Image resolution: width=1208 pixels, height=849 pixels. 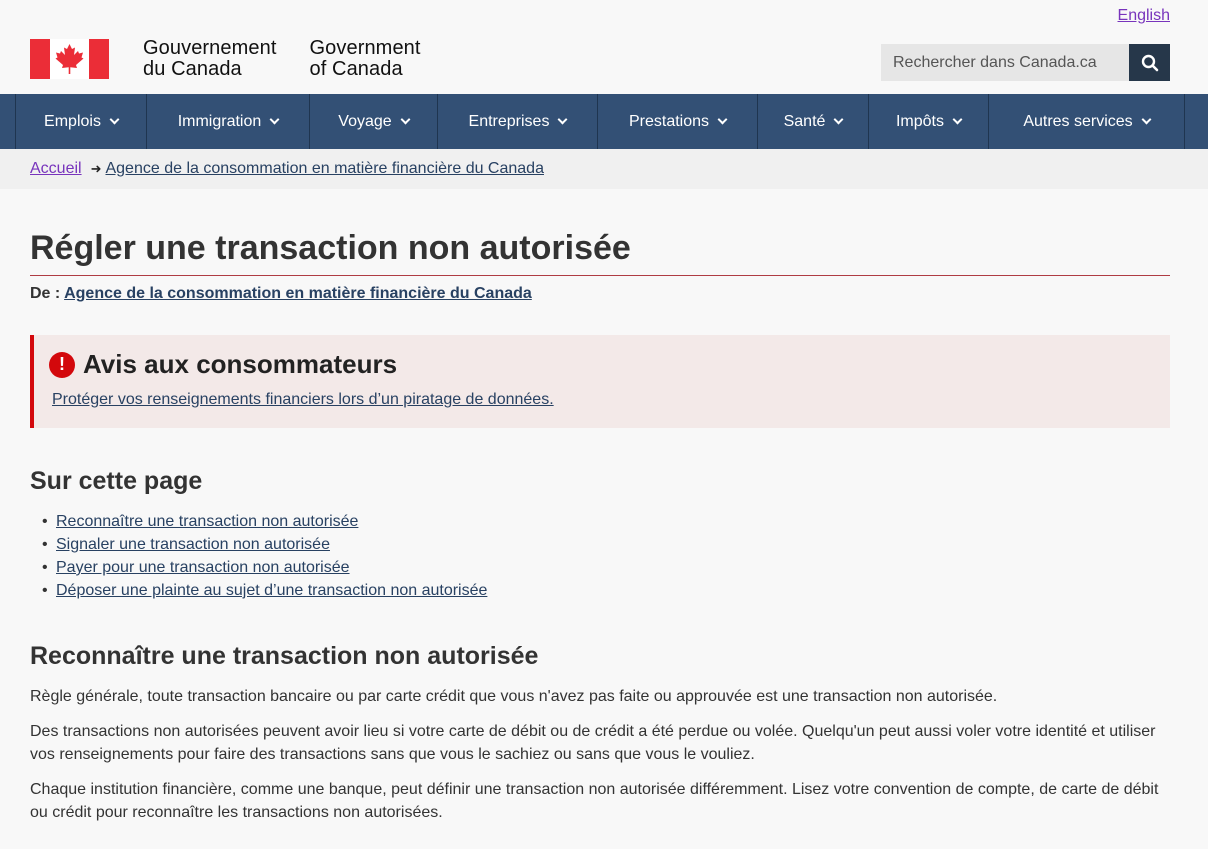 What do you see at coordinates (72, 121) in the screenshot?
I see `menu-item-label: Emplois` at bounding box center [72, 121].